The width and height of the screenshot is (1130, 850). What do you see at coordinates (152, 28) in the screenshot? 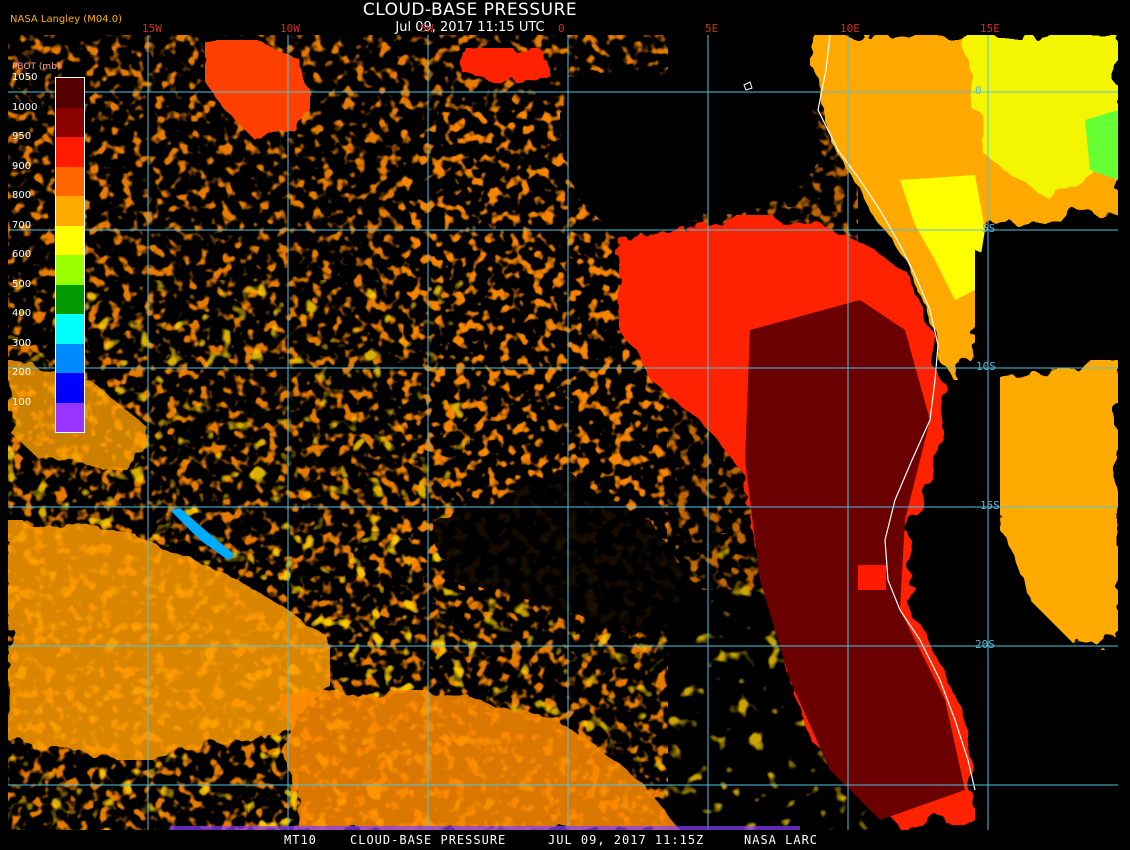
I see `lon-label-15w: 15W` at bounding box center [152, 28].